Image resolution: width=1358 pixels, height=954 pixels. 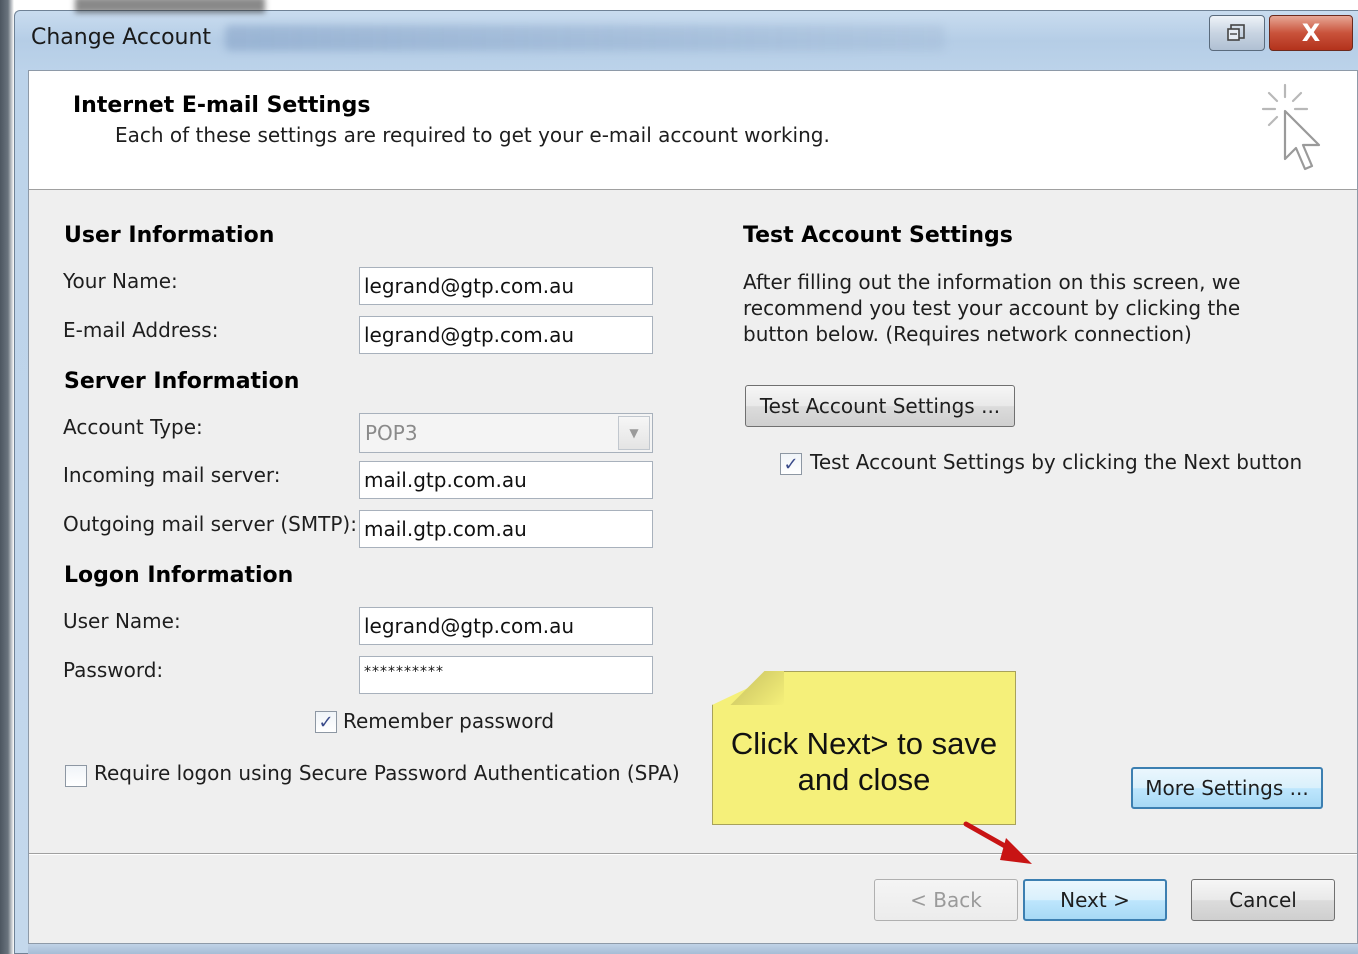 What do you see at coordinates (506, 433) in the screenshot?
I see `account-type-select: POP3 ▼` at bounding box center [506, 433].